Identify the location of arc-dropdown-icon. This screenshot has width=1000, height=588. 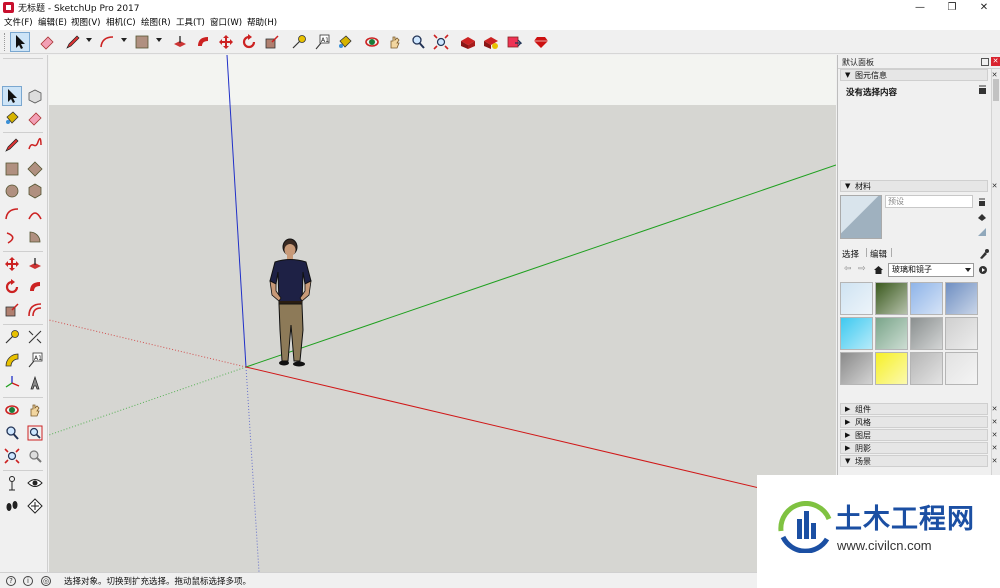
(124, 40).